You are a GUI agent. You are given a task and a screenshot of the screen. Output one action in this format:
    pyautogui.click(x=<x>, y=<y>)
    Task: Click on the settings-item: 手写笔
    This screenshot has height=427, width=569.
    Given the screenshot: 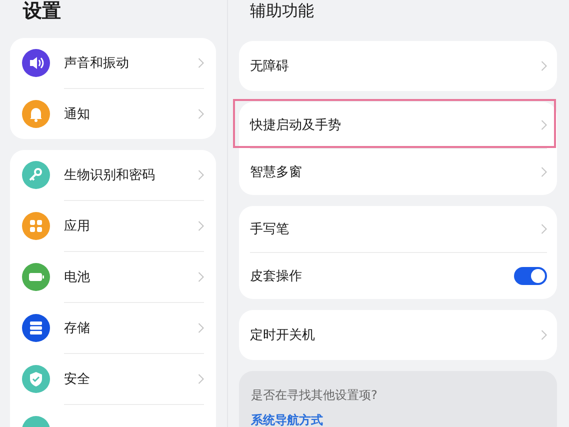 What is the action you would take?
    pyautogui.click(x=395, y=229)
    